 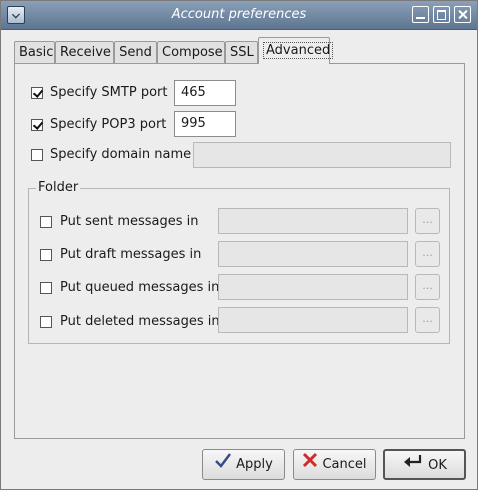 I want to click on smtp-port-checkbox, so click(x=37, y=93).